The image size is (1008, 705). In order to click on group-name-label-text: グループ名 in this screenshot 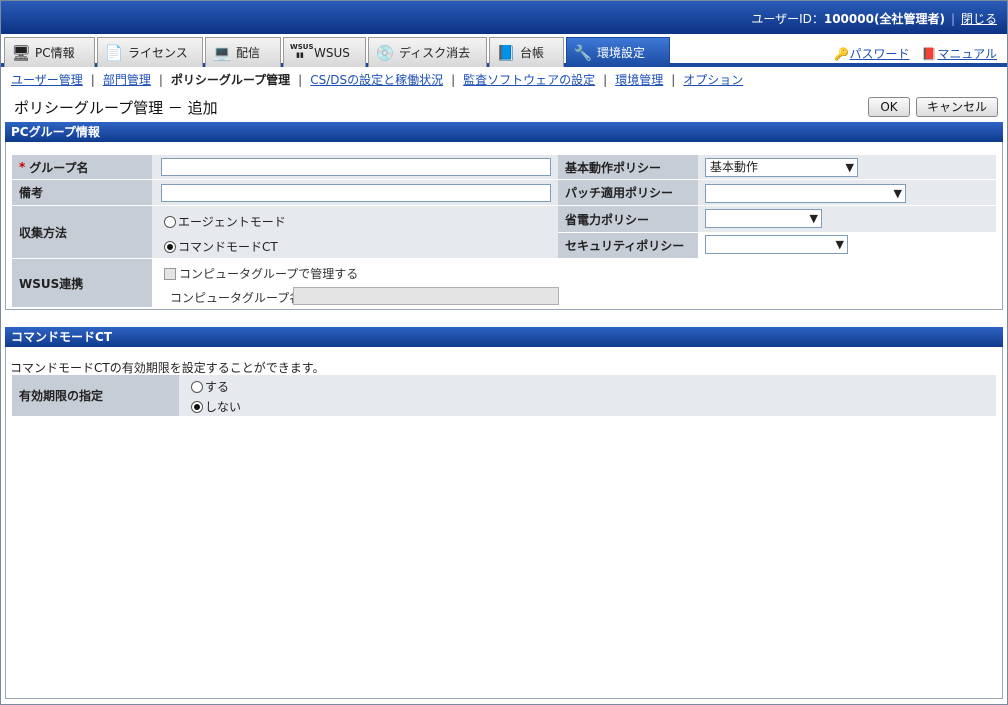, I will do `click(59, 167)`.